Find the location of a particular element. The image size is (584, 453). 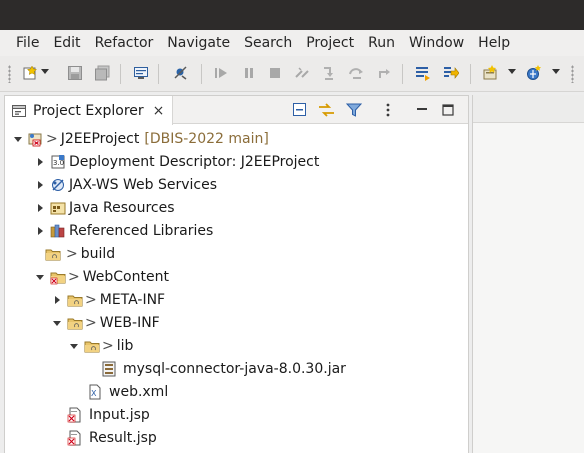

tree-row-meta-inf: > META-INF is located at coordinates (108, 300).